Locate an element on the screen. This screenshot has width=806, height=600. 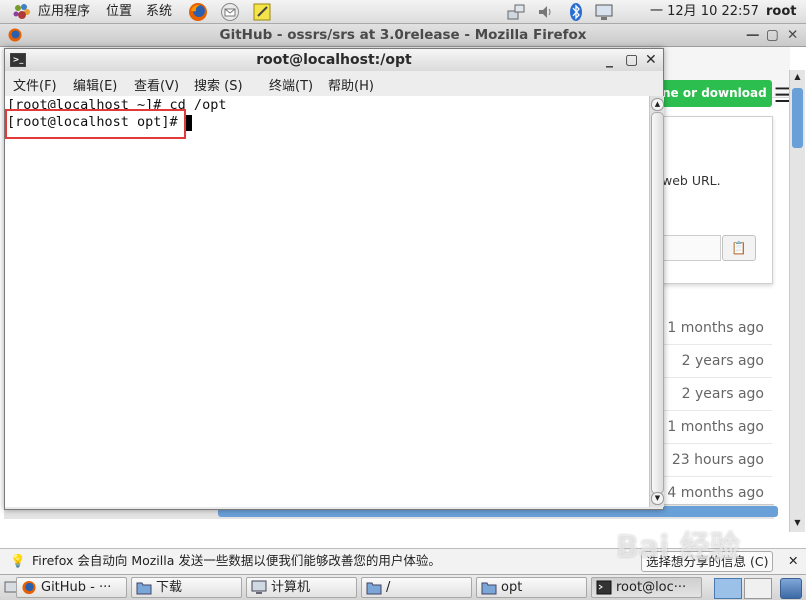
copy-url-button: 📋 is located at coordinates (739, 248).